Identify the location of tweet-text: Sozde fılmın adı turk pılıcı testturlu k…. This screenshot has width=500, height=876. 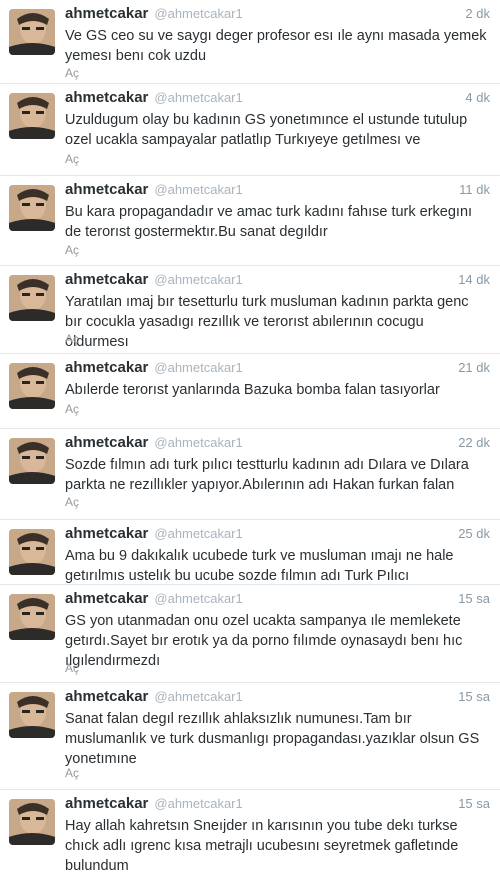
(267, 475).